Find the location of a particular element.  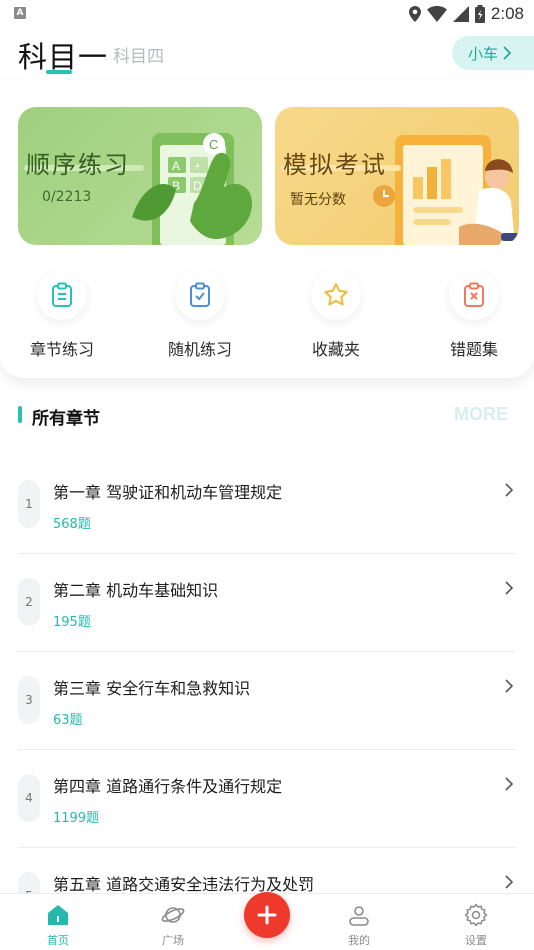

planet-icon is located at coordinates (173, 915).